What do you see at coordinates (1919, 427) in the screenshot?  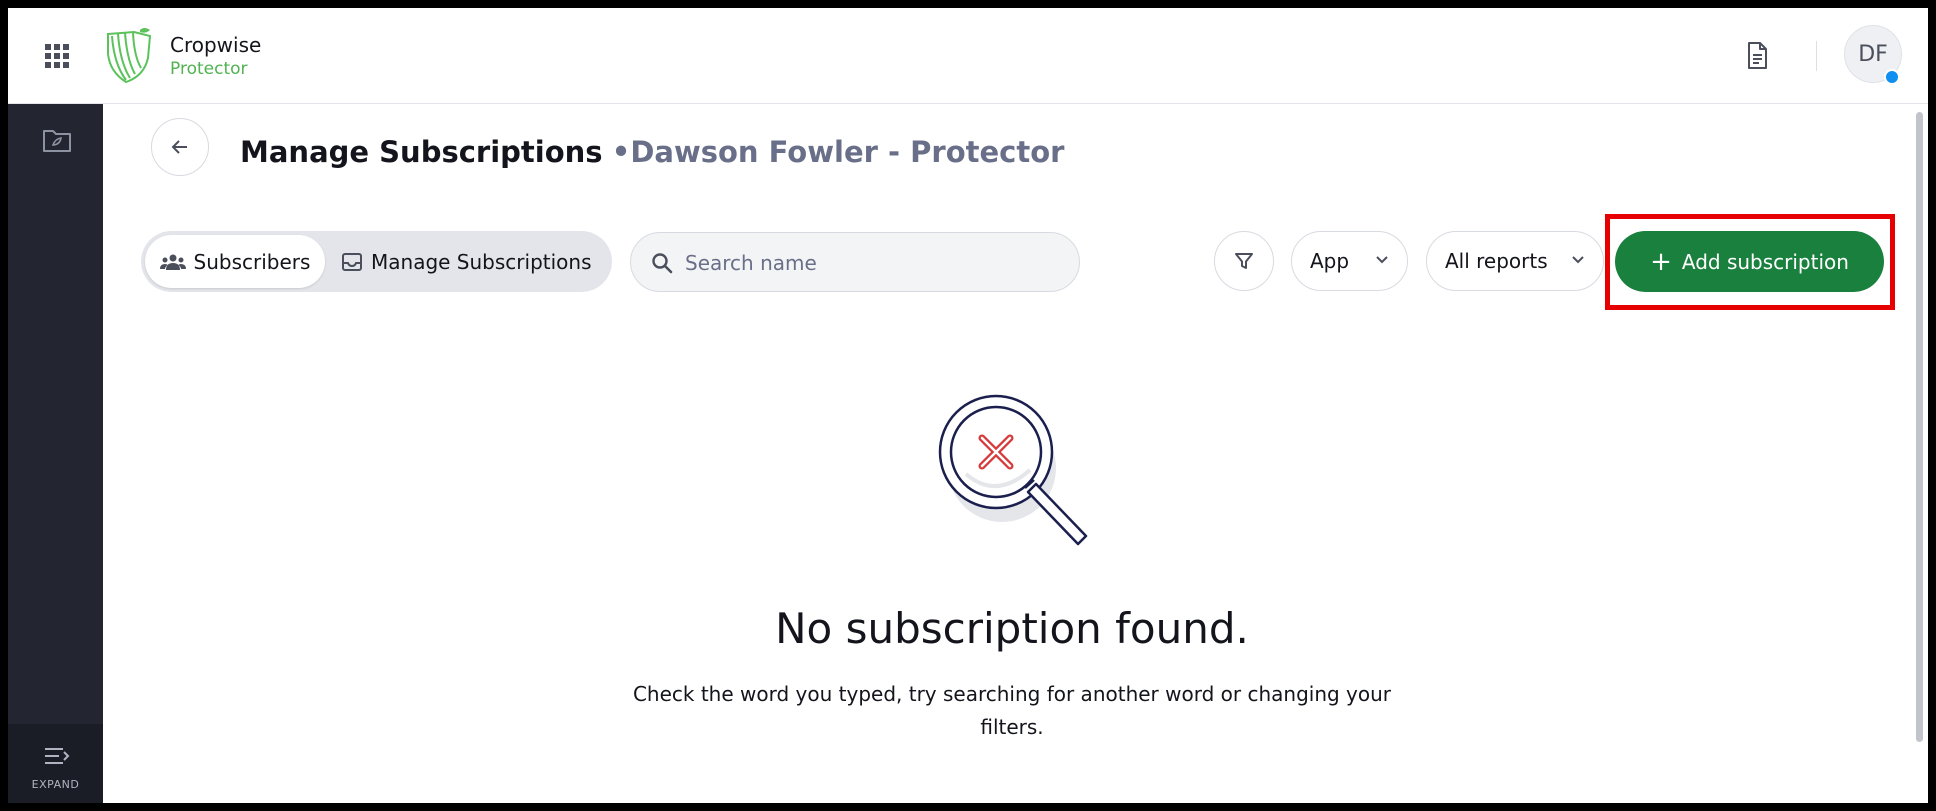 I see `scrollbar-thumb` at bounding box center [1919, 427].